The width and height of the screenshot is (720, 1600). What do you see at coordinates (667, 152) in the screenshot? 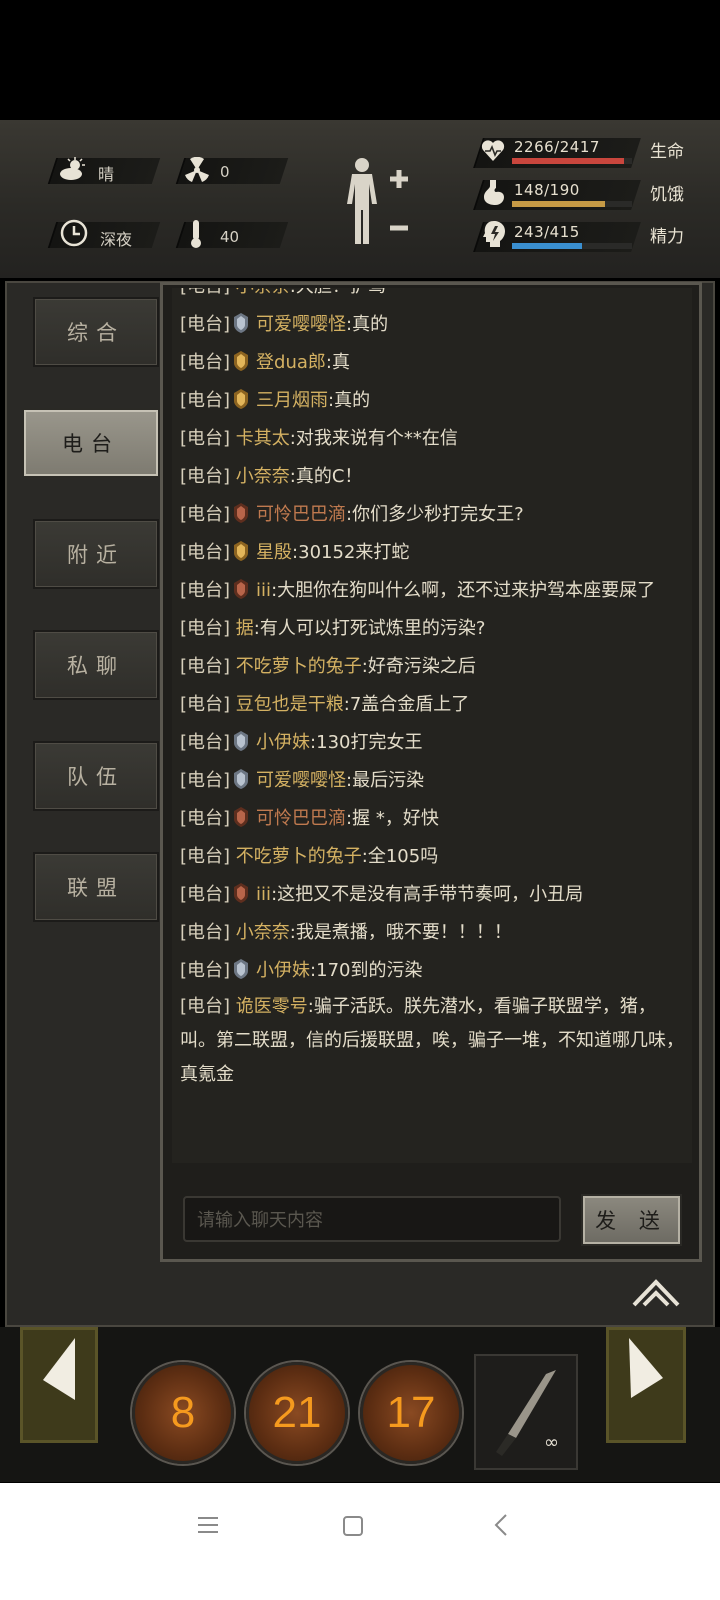
I see `health-label: 生命` at bounding box center [667, 152].